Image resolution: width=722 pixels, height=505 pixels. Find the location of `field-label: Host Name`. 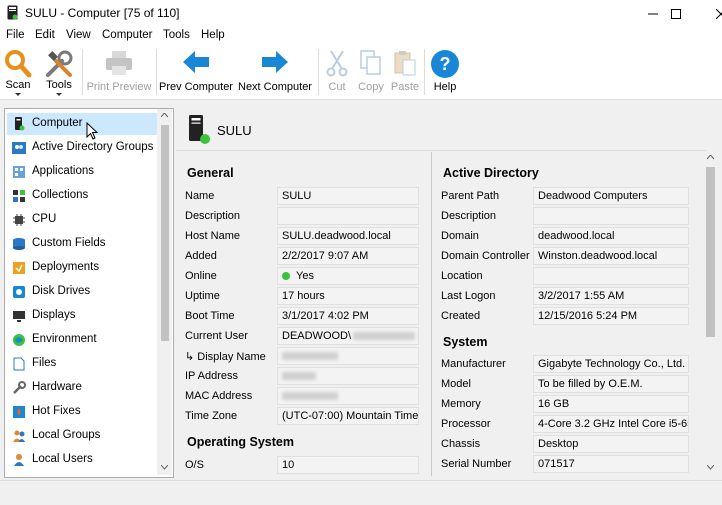

field-label: Host Name is located at coordinates (213, 236).